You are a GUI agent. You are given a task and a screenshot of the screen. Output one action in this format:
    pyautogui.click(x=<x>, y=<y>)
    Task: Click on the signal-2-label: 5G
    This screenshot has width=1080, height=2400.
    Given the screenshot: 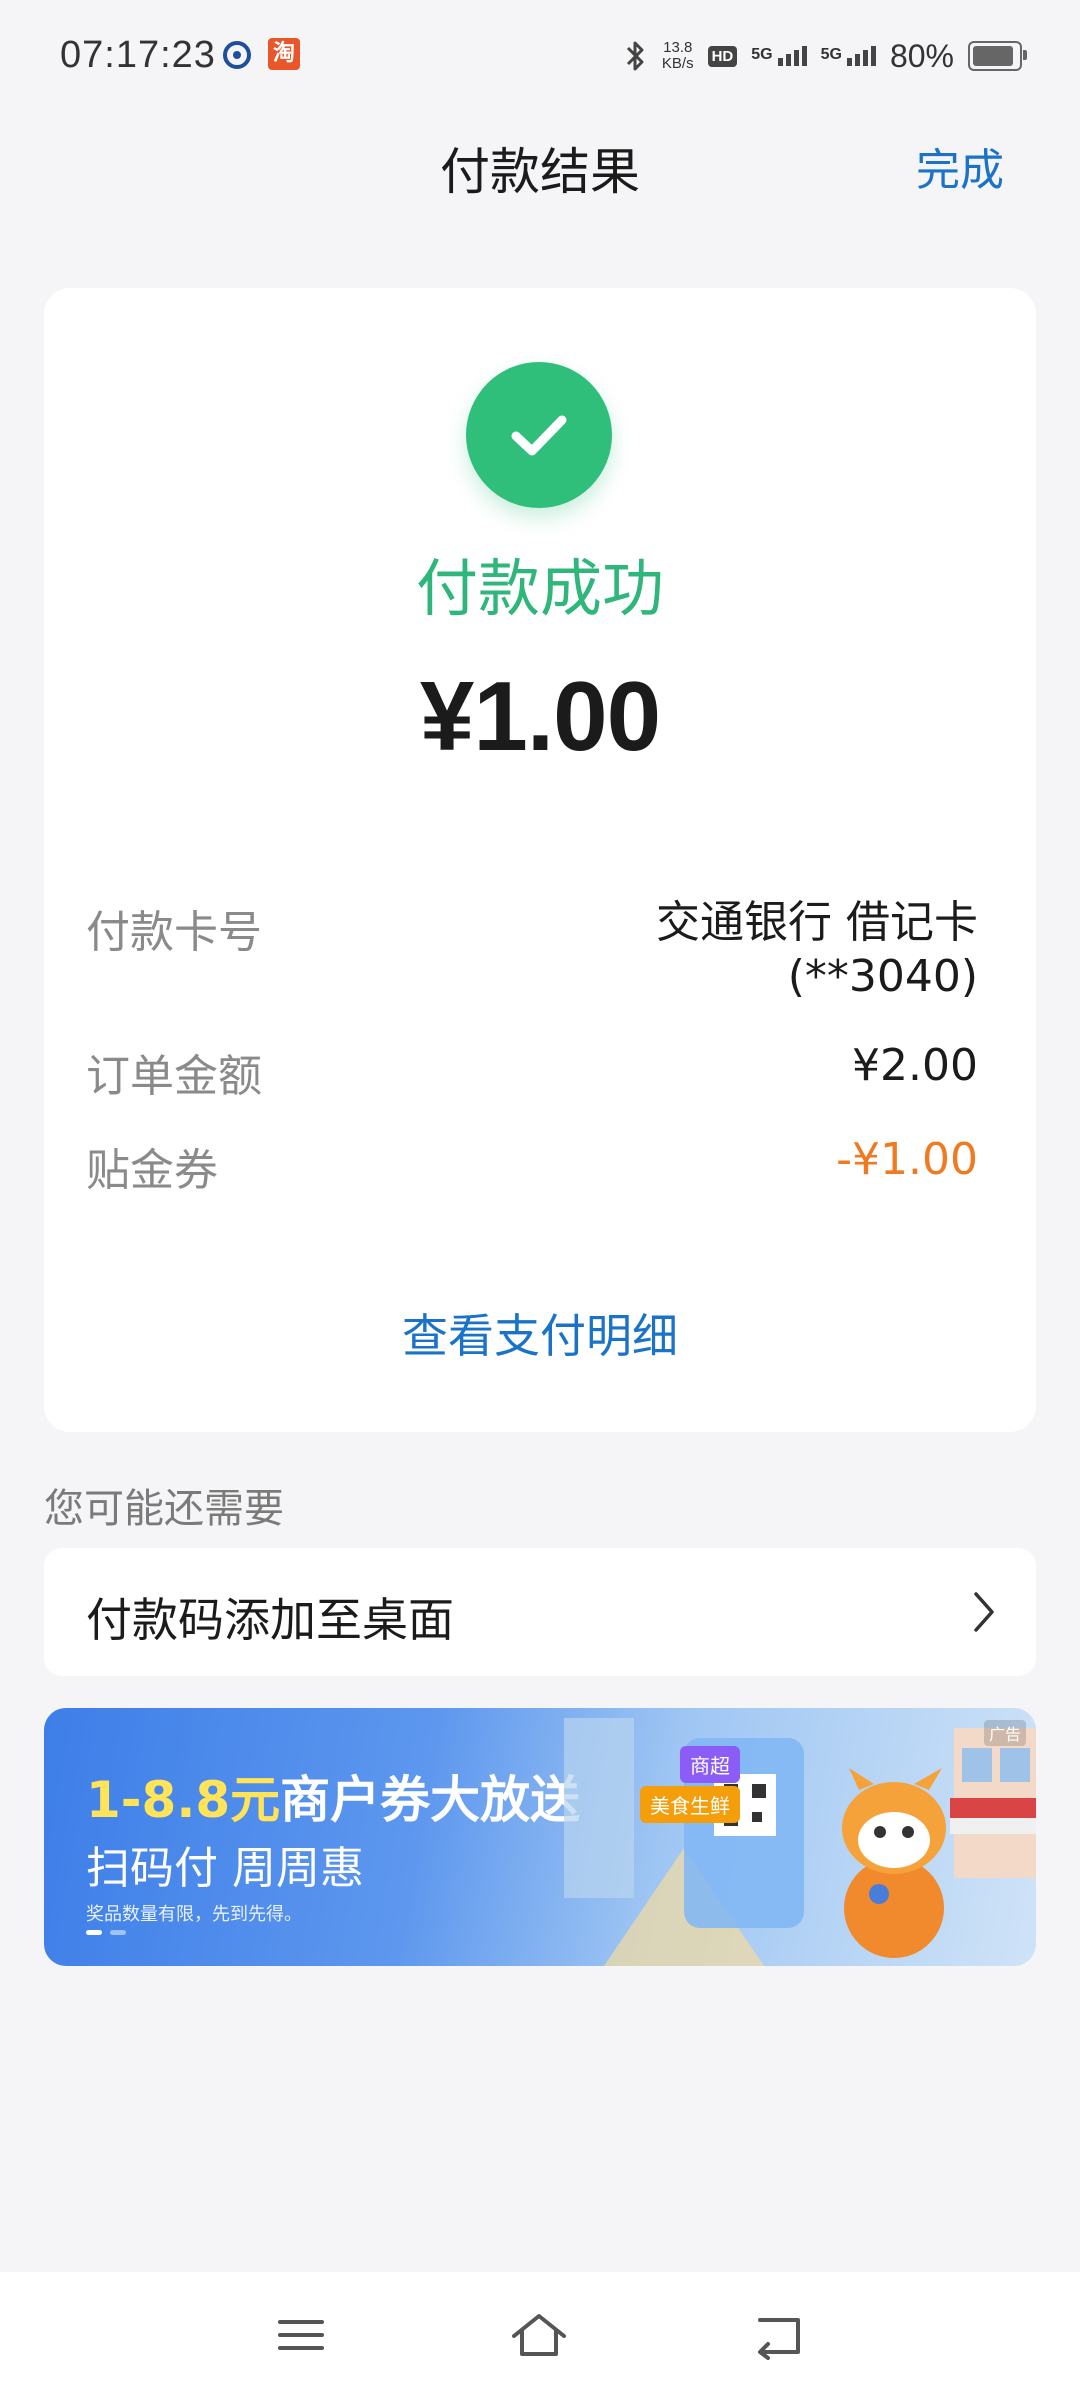 What is the action you would take?
    pyautogui.click(x=831, y=54)
    